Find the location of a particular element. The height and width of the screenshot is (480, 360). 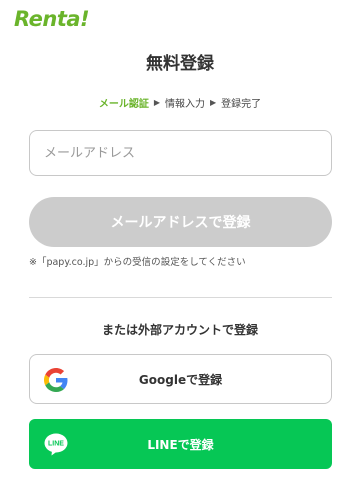

google-register-button: Googleで登録 is located at coordinates (180, 379).